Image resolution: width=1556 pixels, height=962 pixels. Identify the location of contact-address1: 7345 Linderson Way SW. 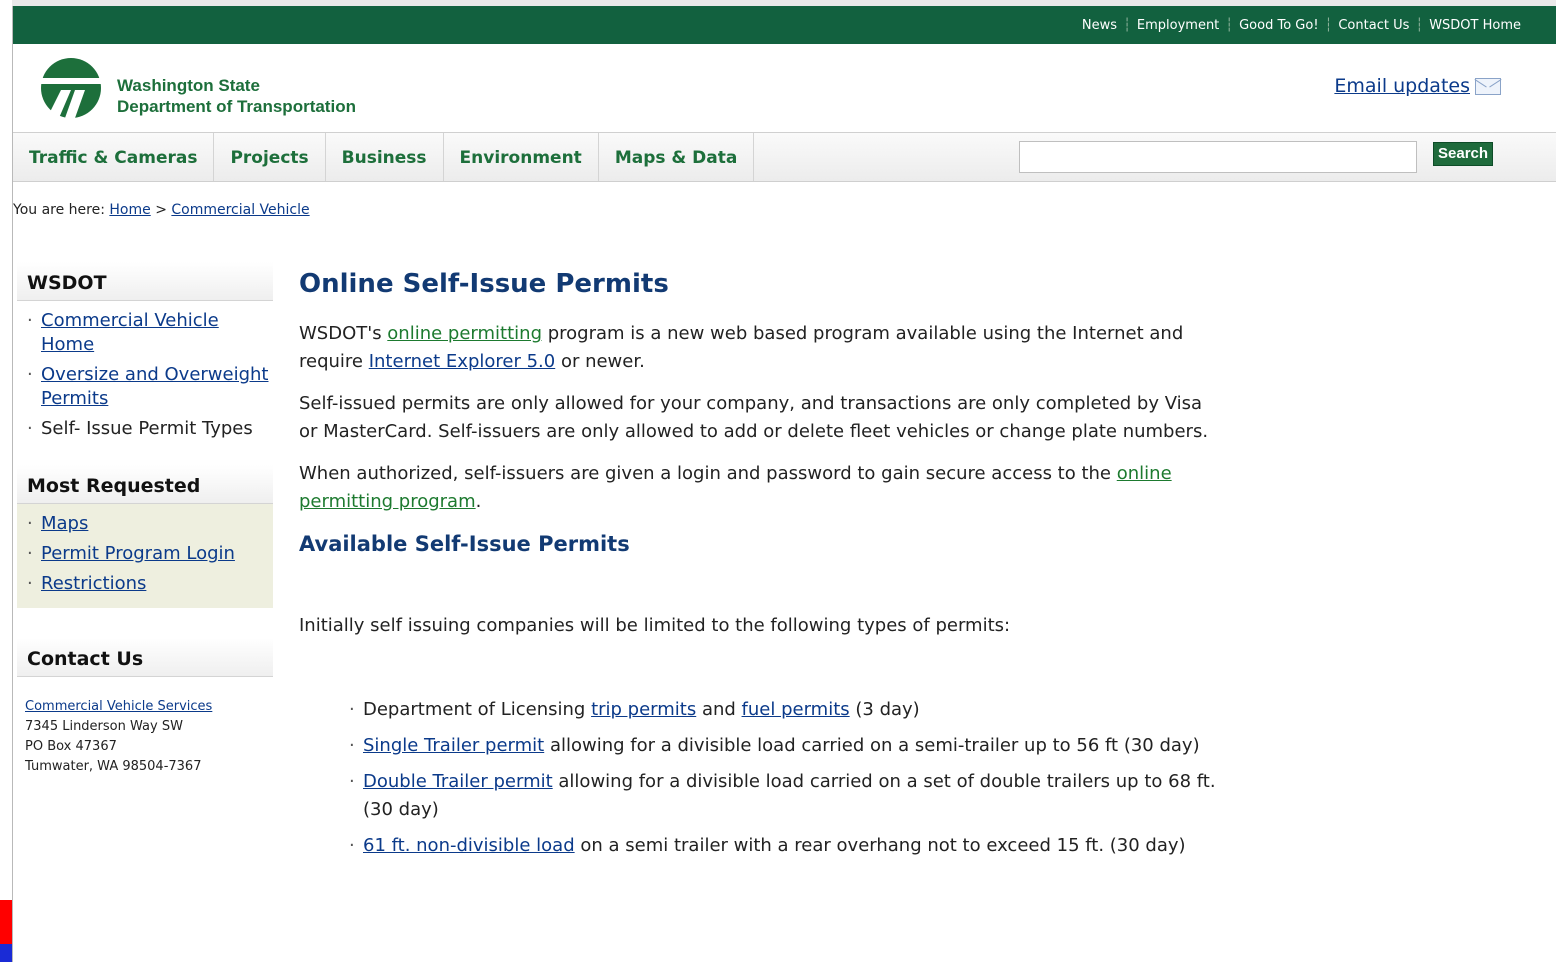
(104, 726).